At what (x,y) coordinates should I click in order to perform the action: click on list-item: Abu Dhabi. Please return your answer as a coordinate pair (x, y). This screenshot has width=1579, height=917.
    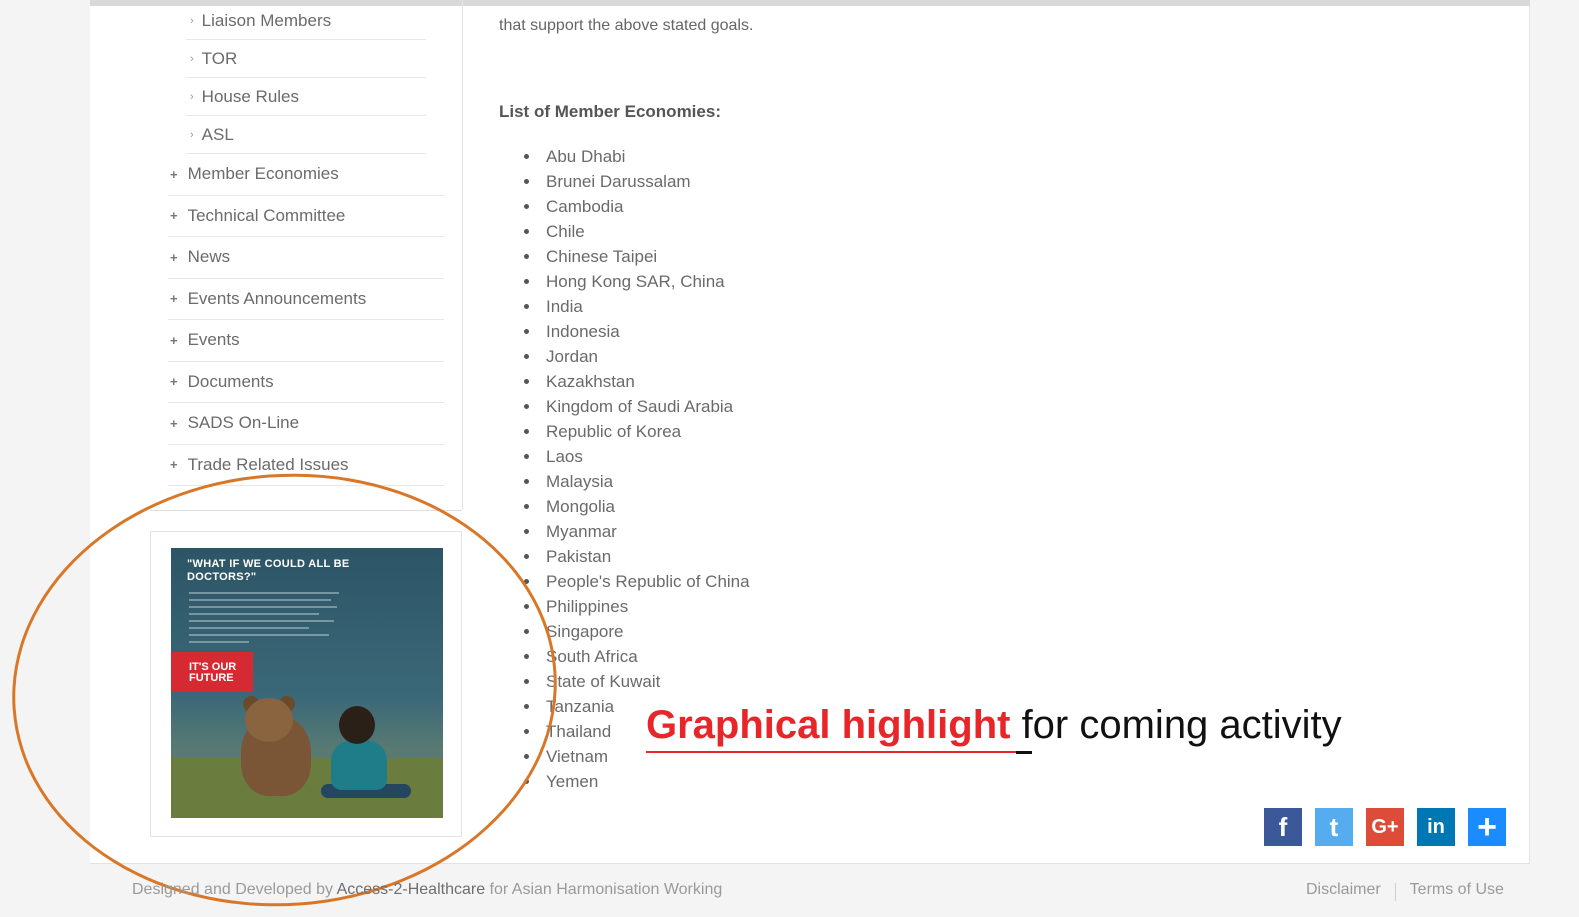
    Looking at the image, I should click on (637, 156).